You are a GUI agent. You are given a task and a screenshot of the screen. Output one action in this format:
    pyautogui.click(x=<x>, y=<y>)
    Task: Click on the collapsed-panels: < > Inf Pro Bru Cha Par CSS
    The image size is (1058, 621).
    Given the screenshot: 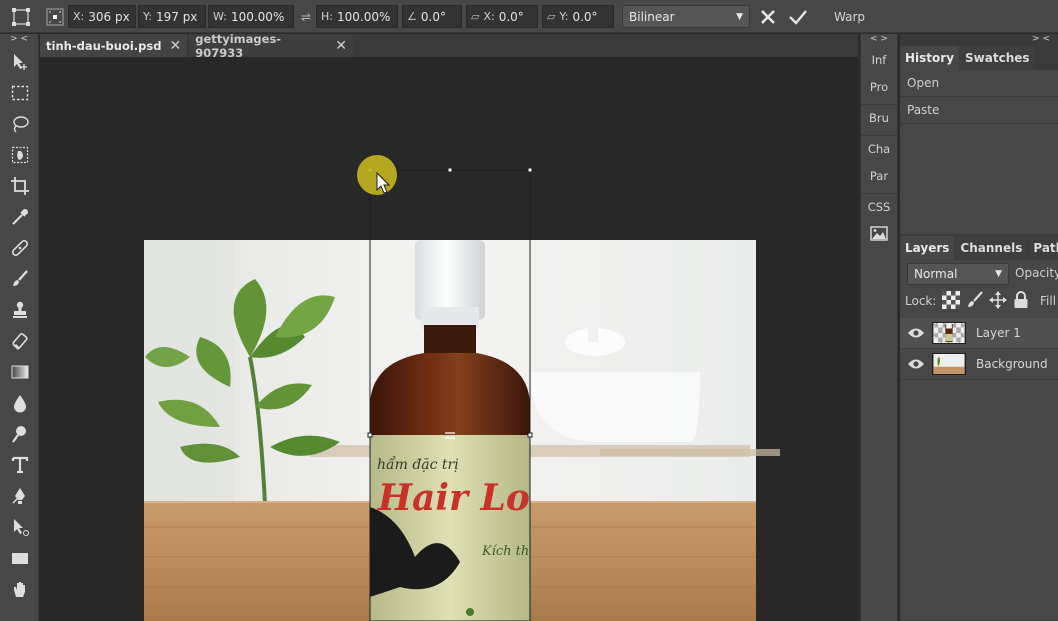 What is the action you would take?
    pyautogui.click(x=879, y=327)
    